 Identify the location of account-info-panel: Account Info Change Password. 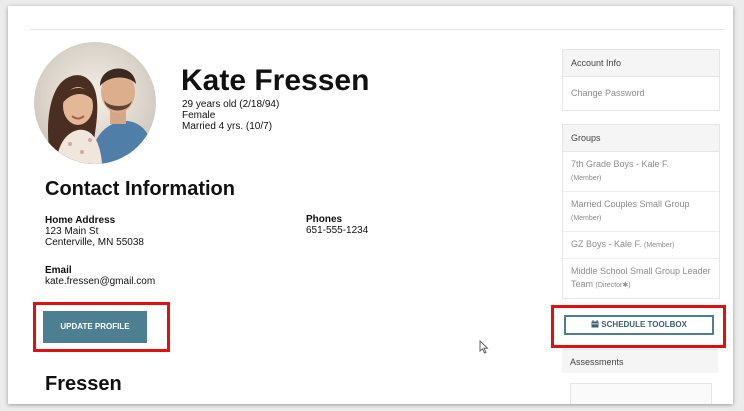
(641, 80).